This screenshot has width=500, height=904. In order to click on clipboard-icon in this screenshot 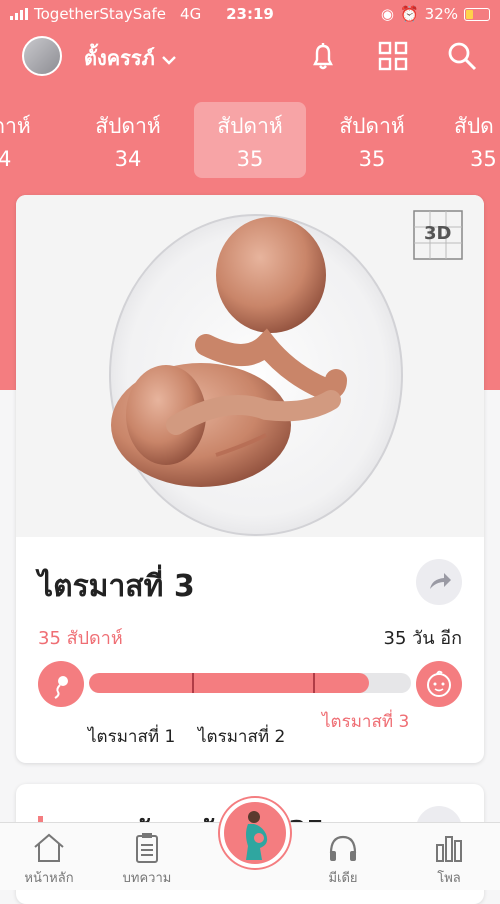, I will do `click(147, 848)`.